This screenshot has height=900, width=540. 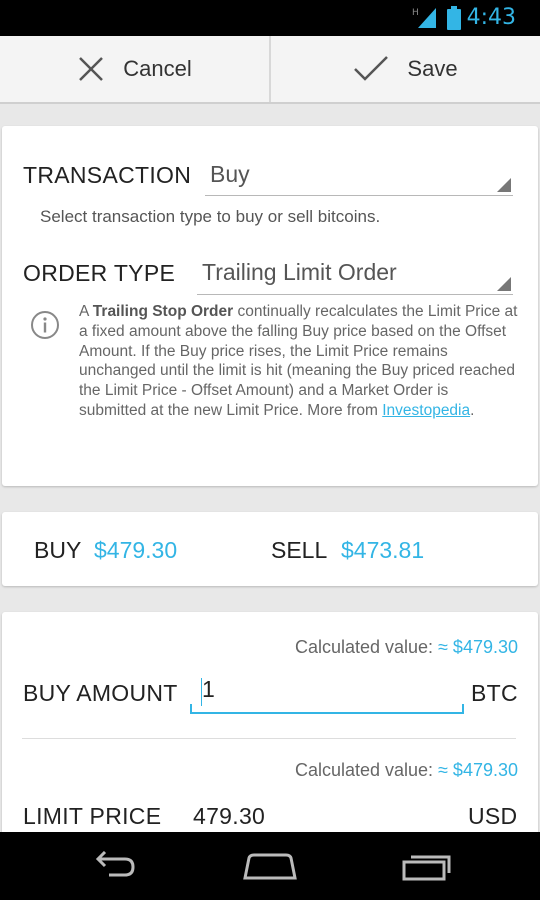 I want to click on battery-icon, so click(x=454, y=20).